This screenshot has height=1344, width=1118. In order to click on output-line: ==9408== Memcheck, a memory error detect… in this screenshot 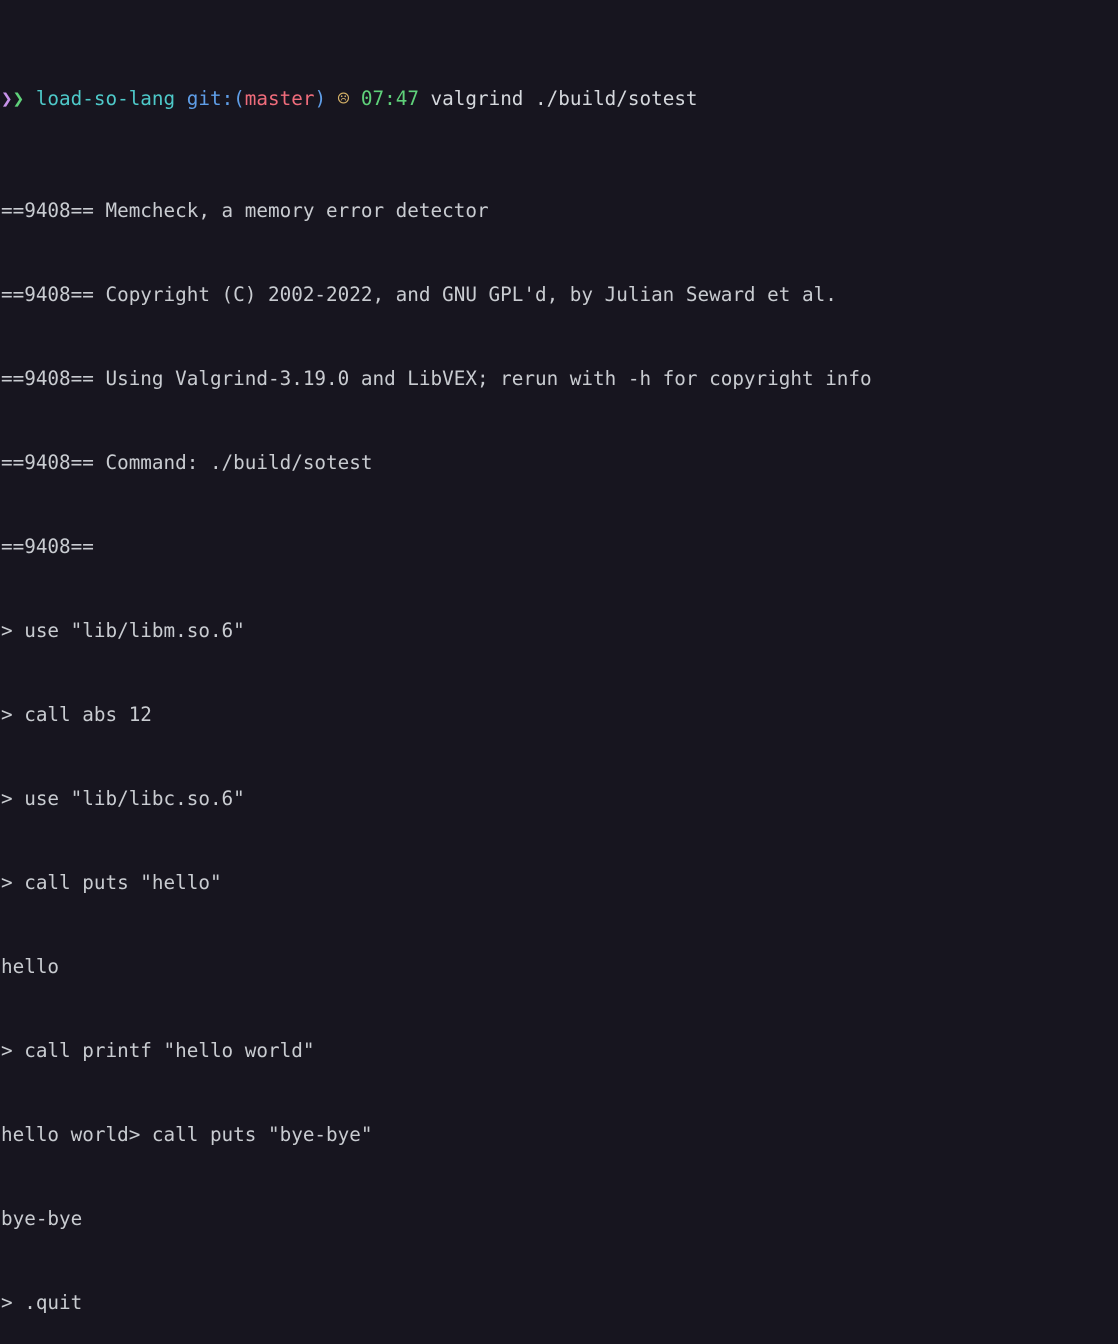, I will do `click(245, 210)`.